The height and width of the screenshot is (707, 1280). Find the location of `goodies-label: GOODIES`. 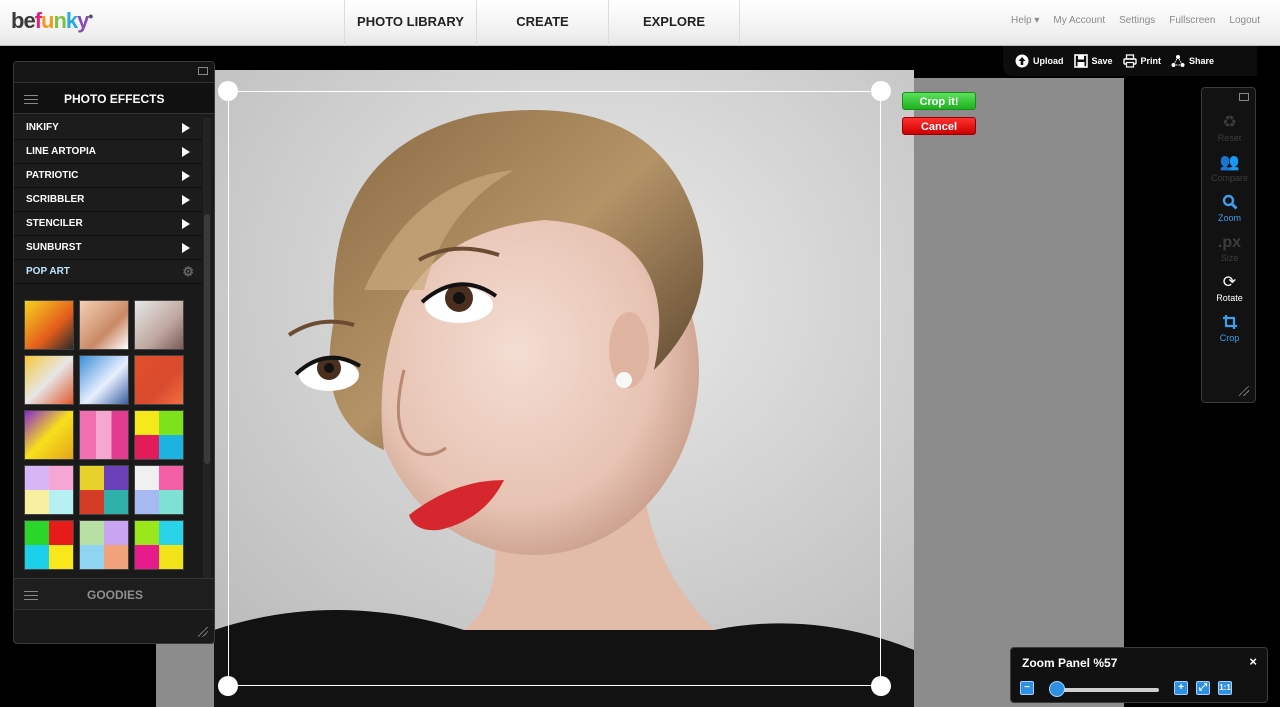

goodies-label: GOODIES is located at coordinates (114, 595).